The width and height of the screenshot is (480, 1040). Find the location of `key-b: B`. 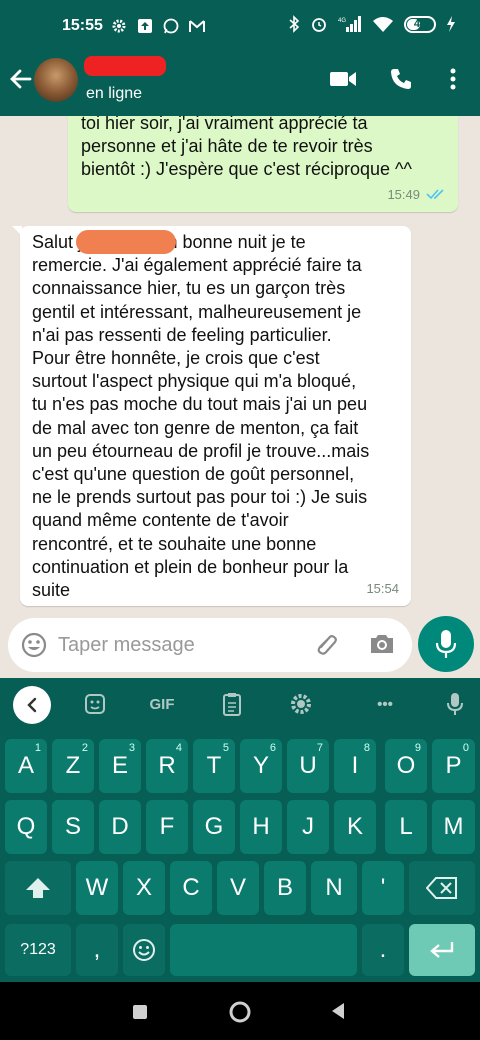

key-b: B is located at coordinates (285, 888).